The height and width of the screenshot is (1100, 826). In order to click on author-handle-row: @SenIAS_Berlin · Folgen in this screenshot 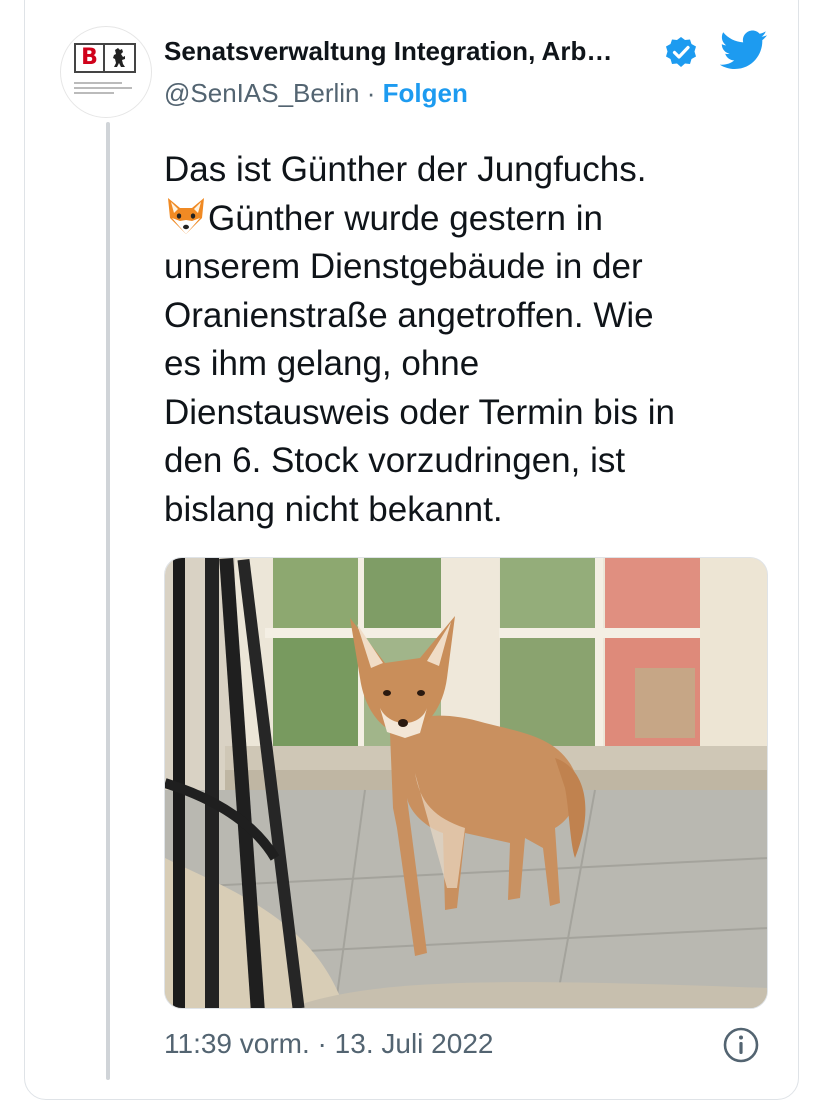, I will do `click(316, 93)`.